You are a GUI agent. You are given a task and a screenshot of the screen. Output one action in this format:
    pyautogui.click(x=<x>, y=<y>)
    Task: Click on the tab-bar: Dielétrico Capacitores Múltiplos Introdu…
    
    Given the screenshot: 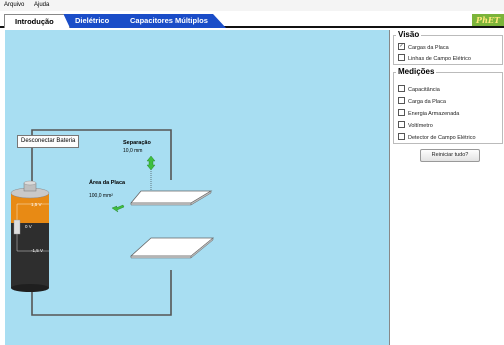 What is the action you would take?
    pyautogui.click(x=252, y=19)
    